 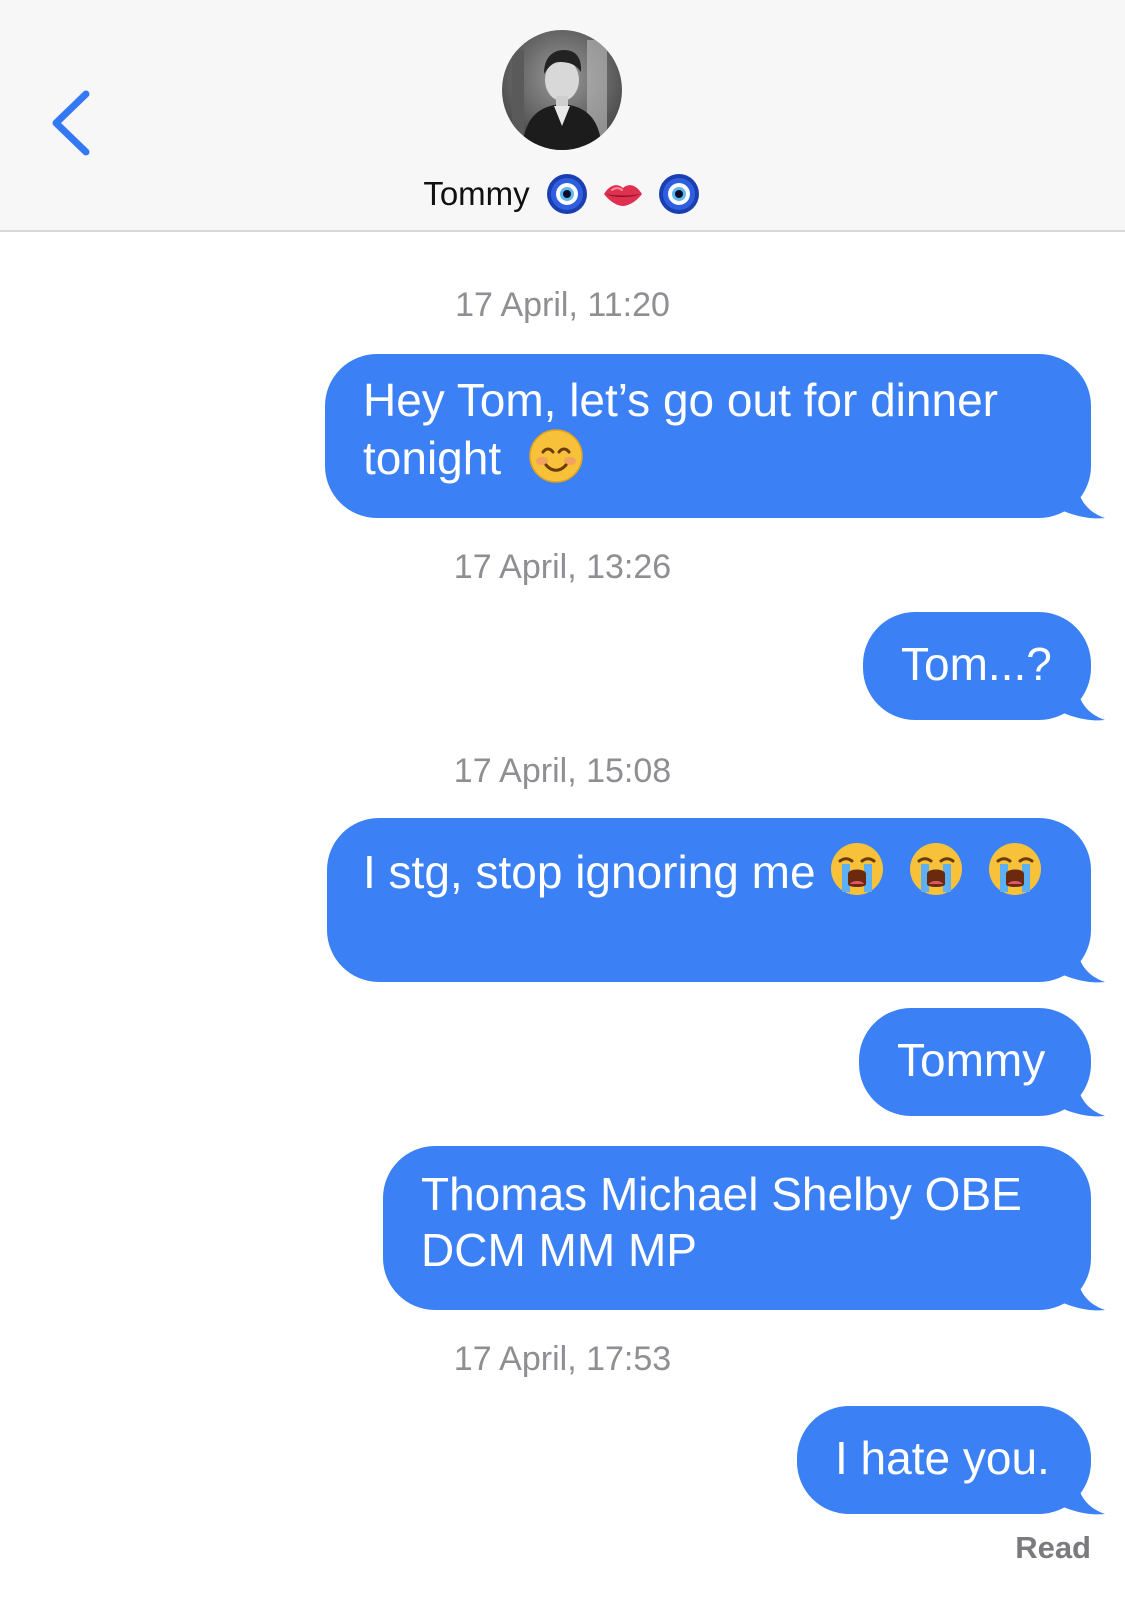 What do you see at coordinates (432, 458) in the screenshot?
I see `message-text: tonight` at bounding box center [432, 458].